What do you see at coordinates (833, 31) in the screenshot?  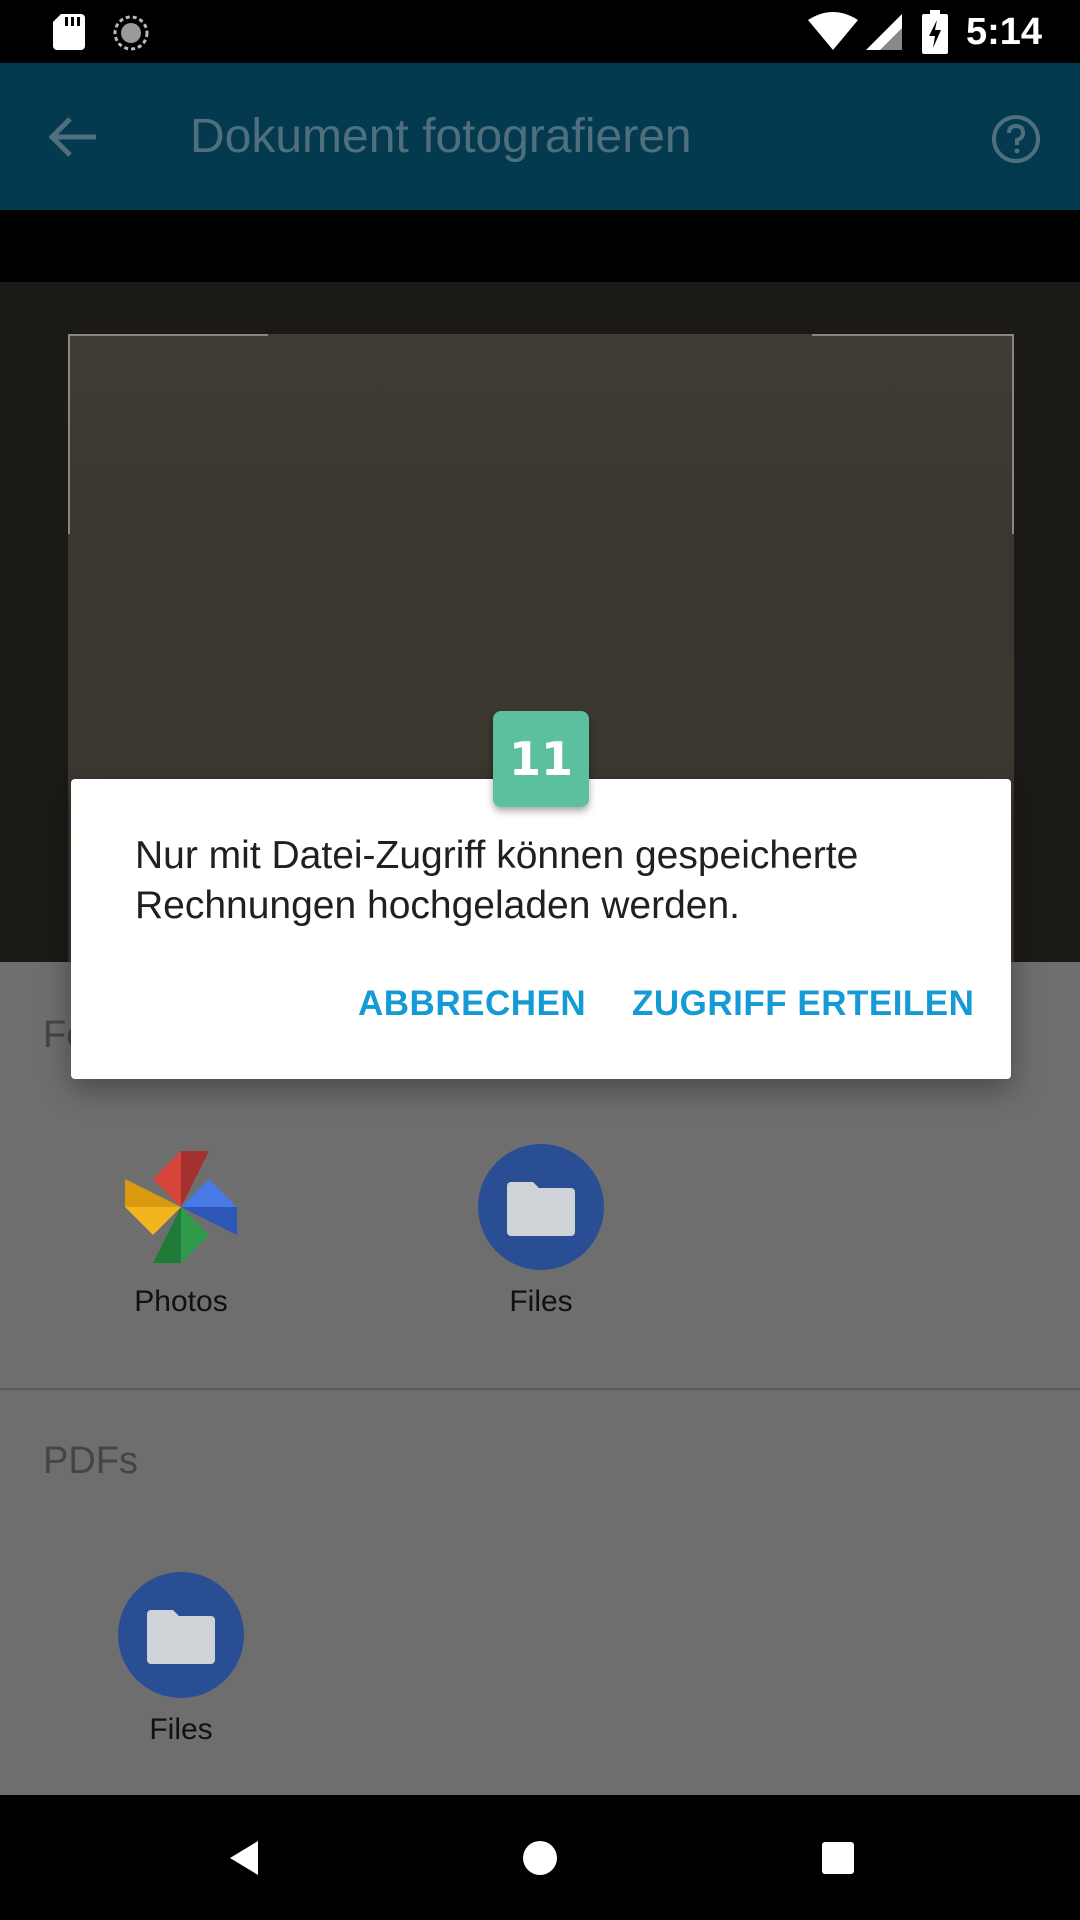 I see `wifi-icon` at bounding box center [833, 31].